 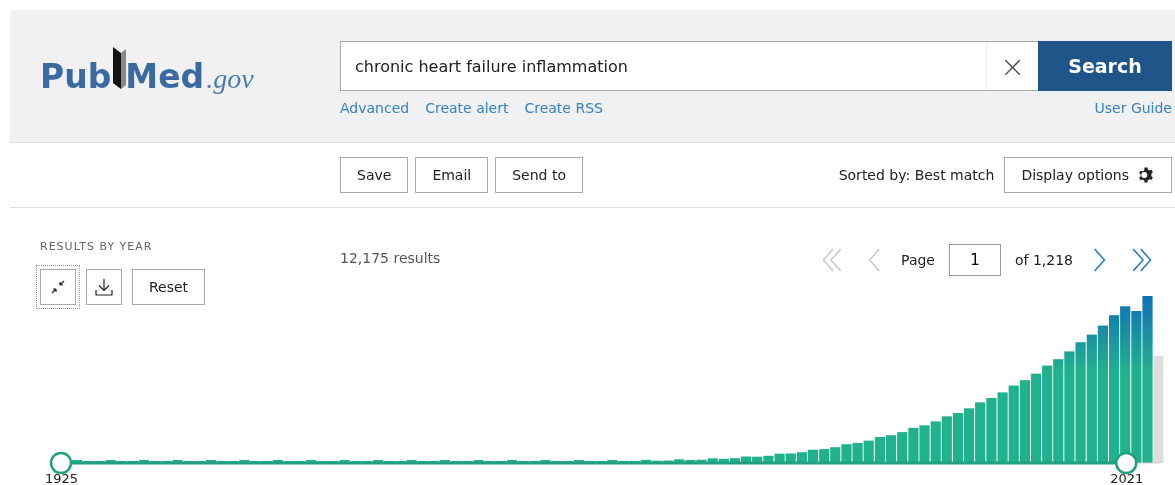 What do you see at coordinates (1043, 260) in the screenshot?
I see `page-count: of 1,218` at bounding box center [1043, 260].